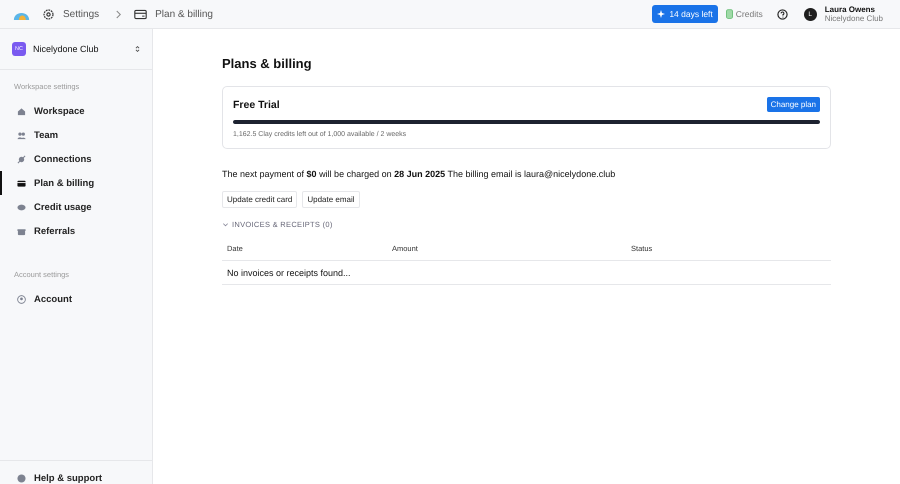 This screenshot has height=484, width=900. I want to click on sidebar-item: Team, so click(76, 135).